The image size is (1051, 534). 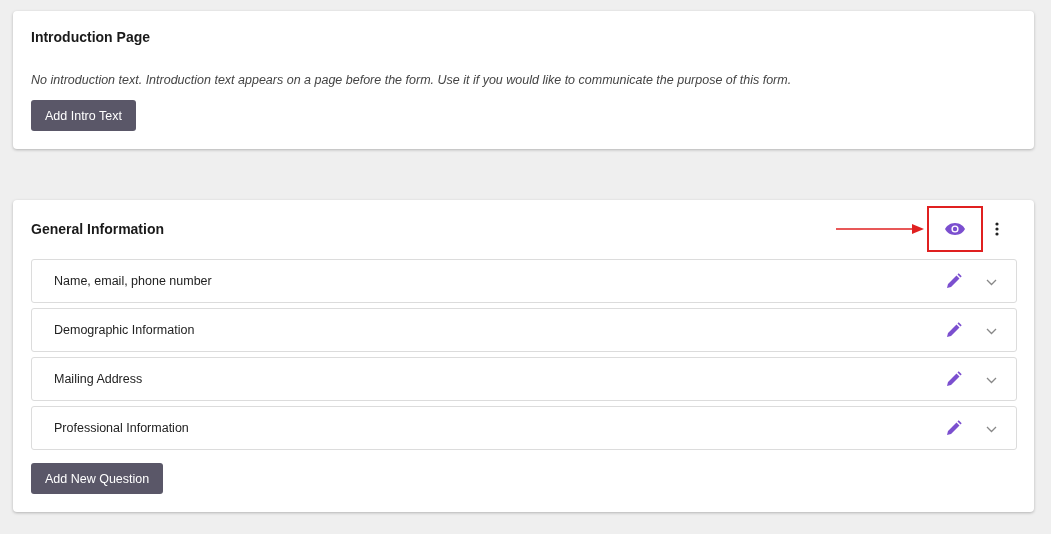 What do you see at coordinates (411, 80) in the screenshot?
I see `intro-description: No introduction text. Introduction text appears on a page before the form. Use it if you would like to communicate the purpose of this form.` at bounding box center [411, 80].